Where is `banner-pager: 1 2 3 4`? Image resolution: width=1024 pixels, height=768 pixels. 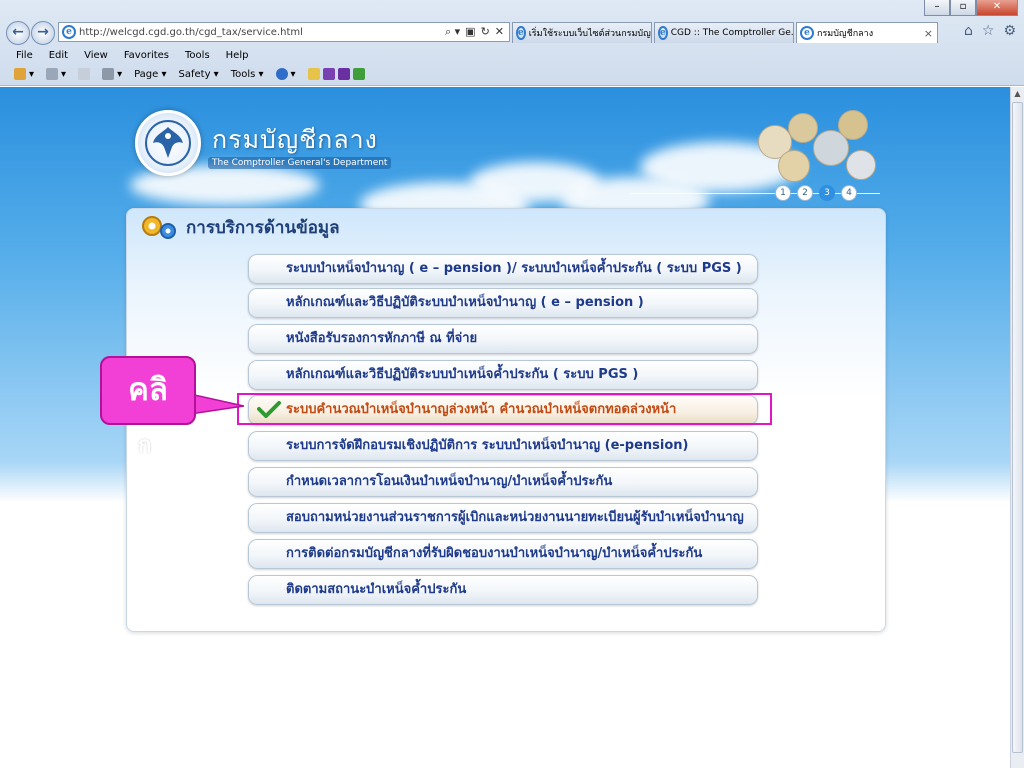 banner-pager: 1 2 3 4 is located at coordinates (816, 193).